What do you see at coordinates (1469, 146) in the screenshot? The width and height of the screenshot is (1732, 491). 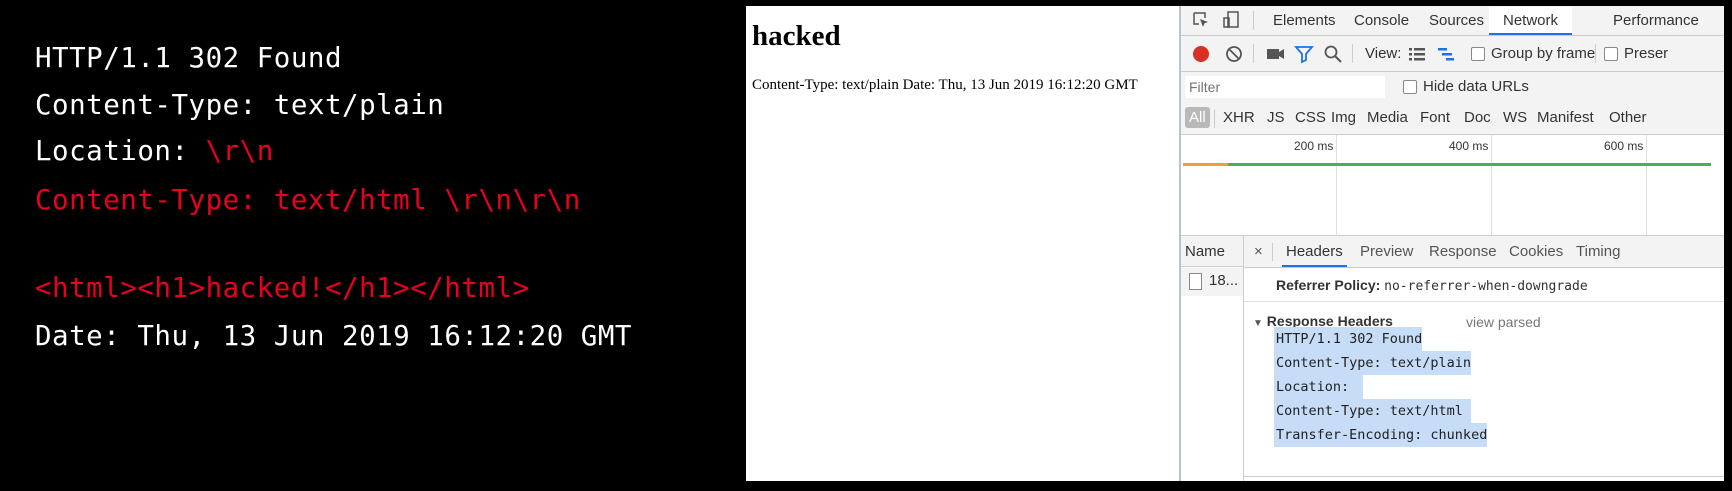 I see `tick-400ms: 400 ms` at bounding box center [1469, 146].